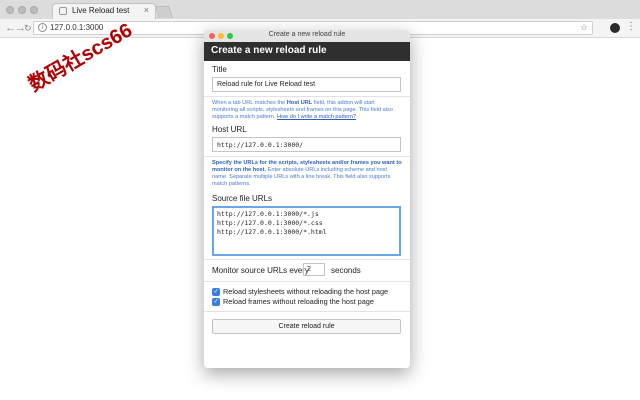 This screenshot has width=640, height=400. Describe the element at coordinates (219, 69) in the screenshot. I see `title-label: Title` at that location.